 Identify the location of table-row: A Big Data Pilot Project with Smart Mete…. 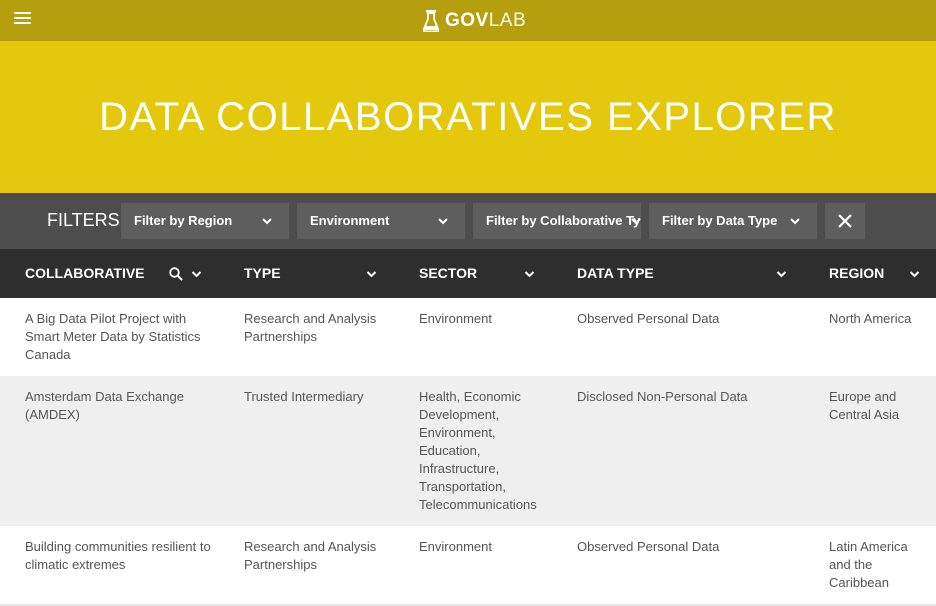
(468, 337).